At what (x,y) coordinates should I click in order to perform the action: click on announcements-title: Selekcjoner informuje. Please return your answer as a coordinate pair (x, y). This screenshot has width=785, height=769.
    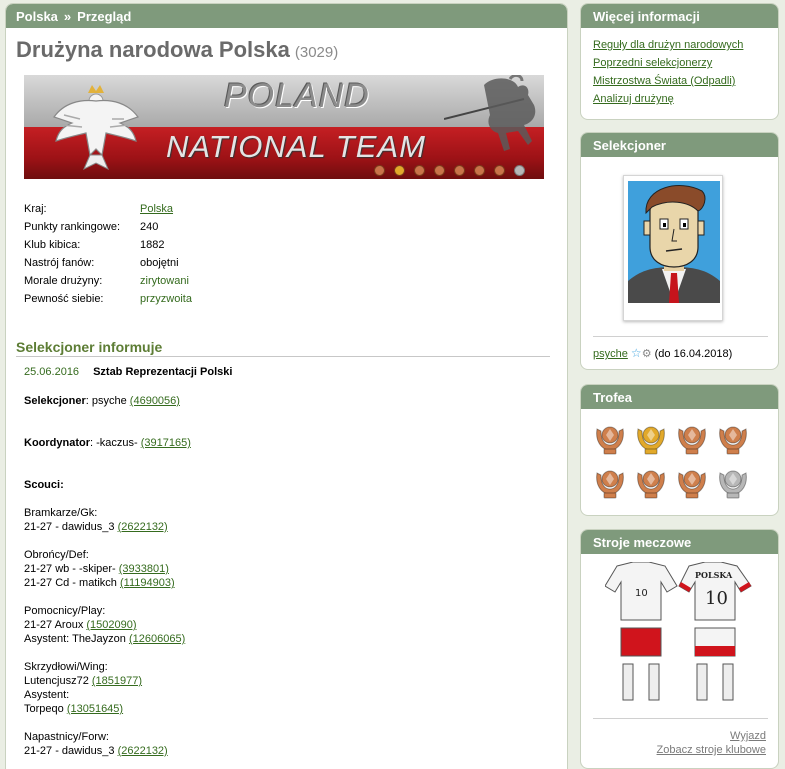
    Looking at the image, I should click on (283, 348).